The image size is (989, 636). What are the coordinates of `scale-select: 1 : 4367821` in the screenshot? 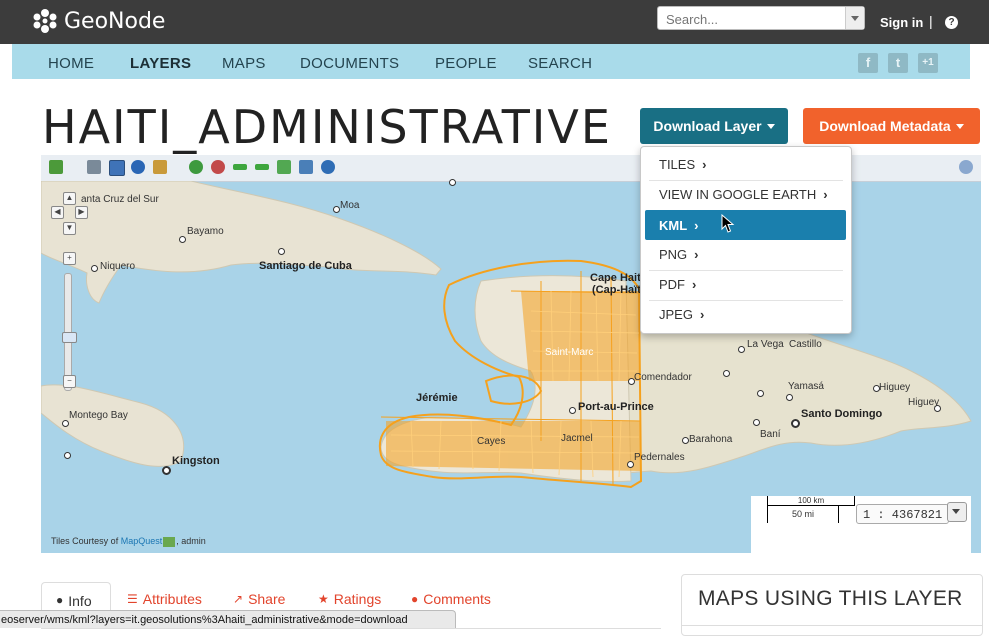 It's located at (902, 514).